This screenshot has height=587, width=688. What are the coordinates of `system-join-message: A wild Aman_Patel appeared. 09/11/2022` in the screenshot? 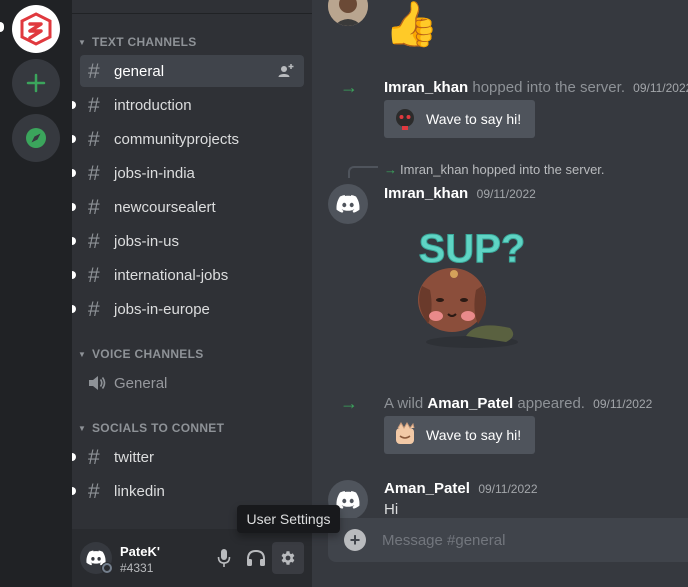 It's located at (518, 403).